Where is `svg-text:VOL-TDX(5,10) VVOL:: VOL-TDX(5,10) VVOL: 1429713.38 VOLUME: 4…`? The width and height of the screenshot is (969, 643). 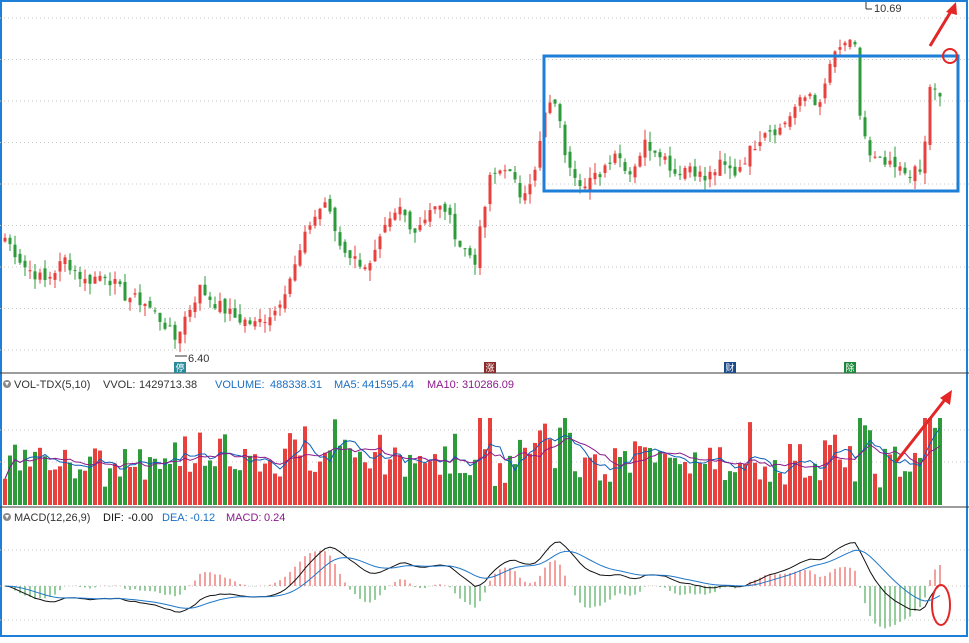
svg-text:VOL-TDX(5,10) VVOL:: VOL-TDX(5,10) VVOL: 1429713.38 VOLUME: 4… is located at coordinates (264, 385).